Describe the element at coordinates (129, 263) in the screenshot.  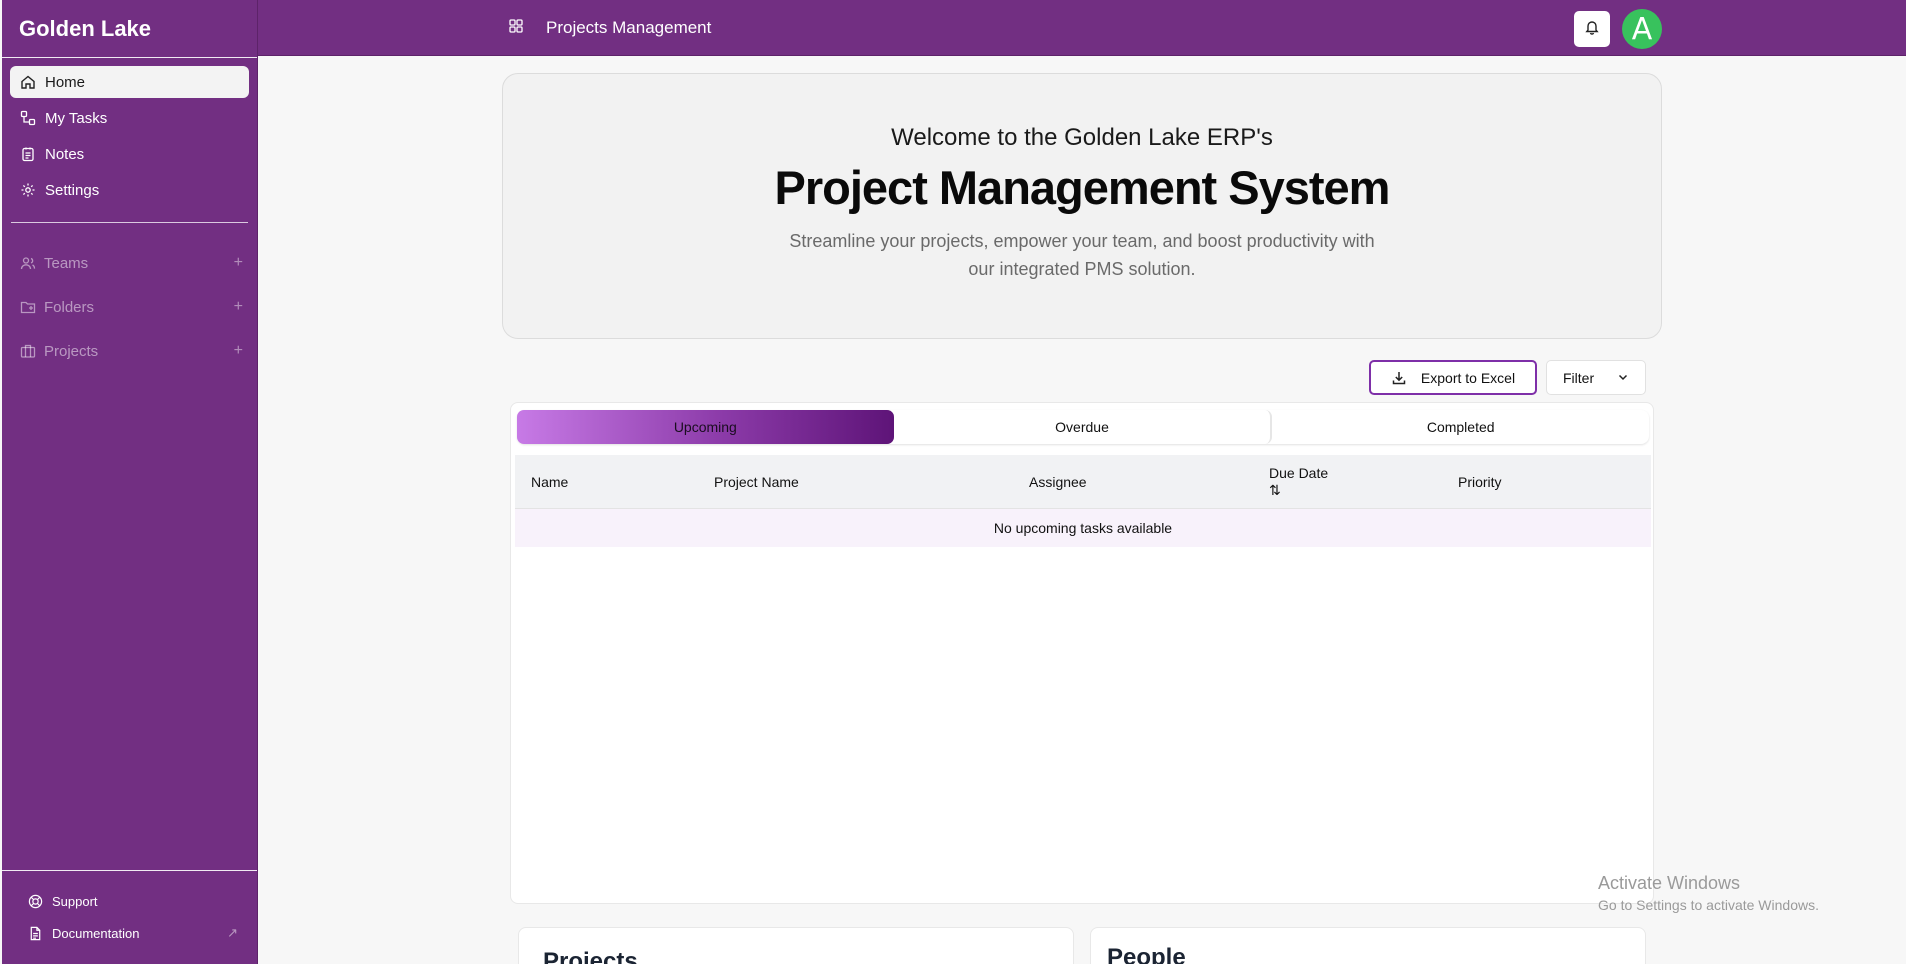
I see `sidebar-group-teams: Teams +` at that location.